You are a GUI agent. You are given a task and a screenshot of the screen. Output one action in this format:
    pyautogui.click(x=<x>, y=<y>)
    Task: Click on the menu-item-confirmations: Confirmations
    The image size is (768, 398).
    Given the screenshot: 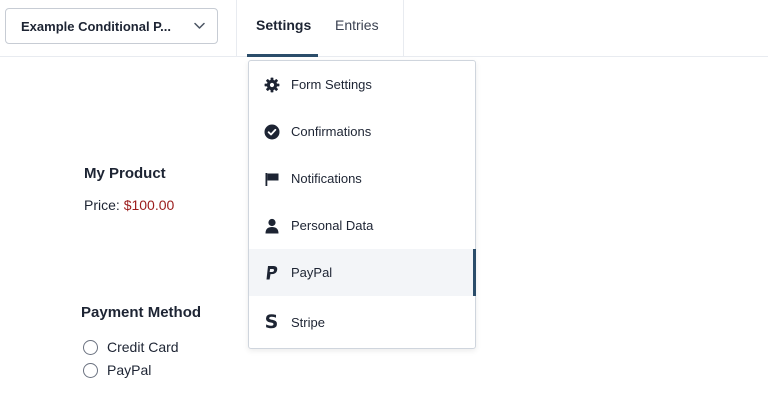 What is the action you would take?
    pyautogui.click(x=362, y=131)
    